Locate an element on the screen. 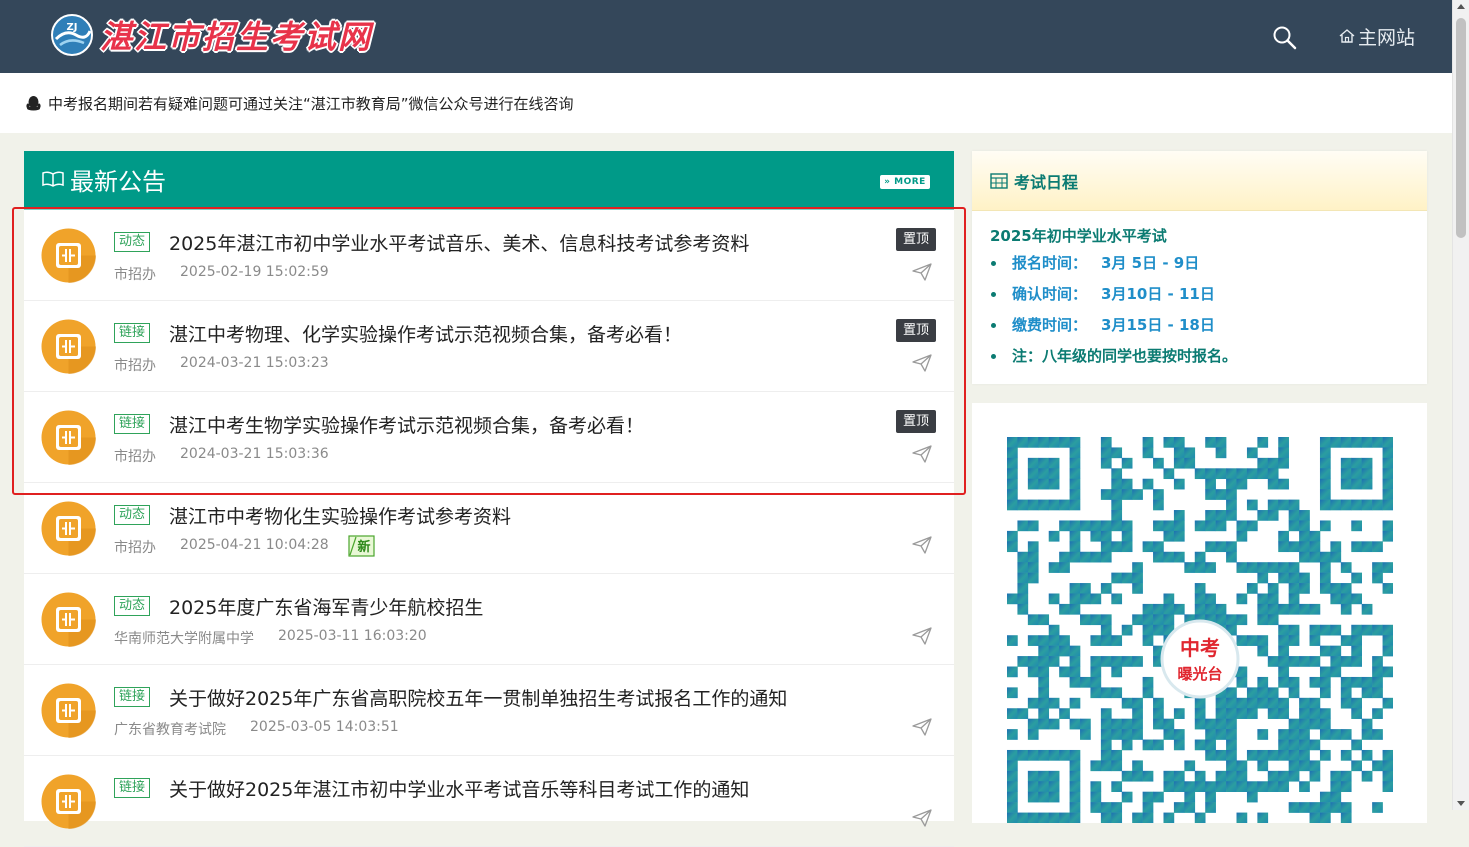 The height and width of the screenshot is (847, 1469). qr-center-line2: 曝光台 is located at coordinates (1199, 674).